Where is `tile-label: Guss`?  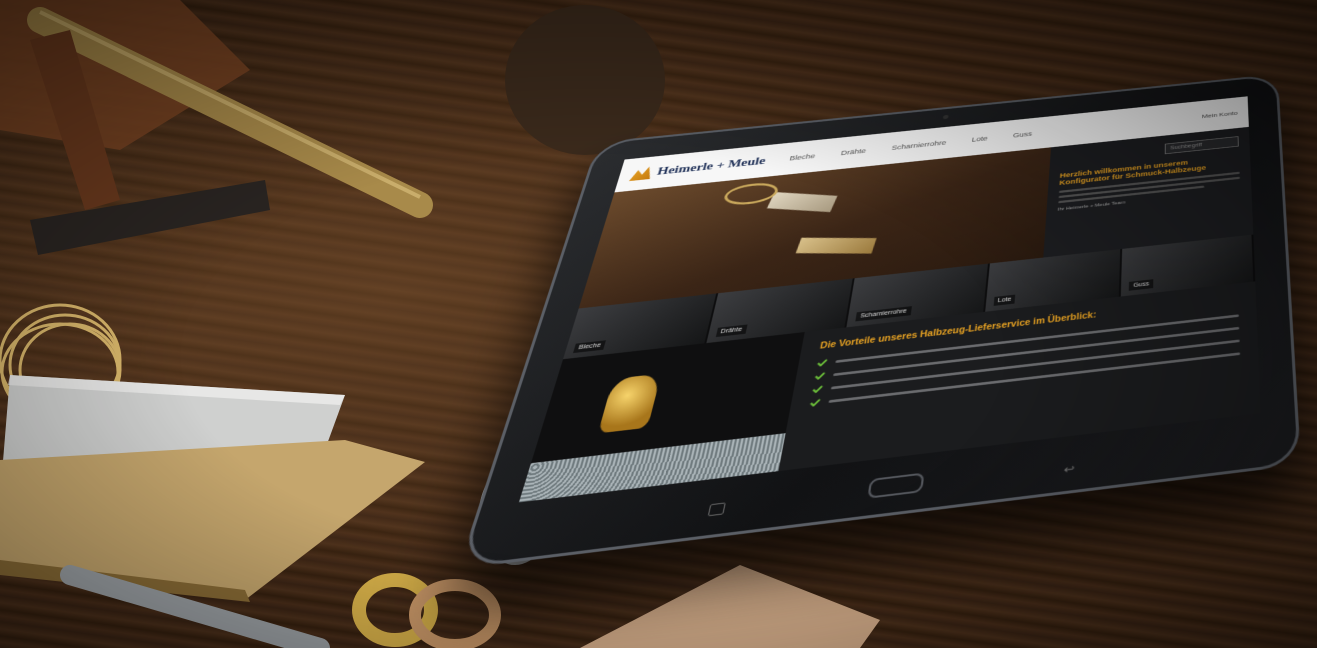 tile-label: Guss is located at coordinates (1141, 284).